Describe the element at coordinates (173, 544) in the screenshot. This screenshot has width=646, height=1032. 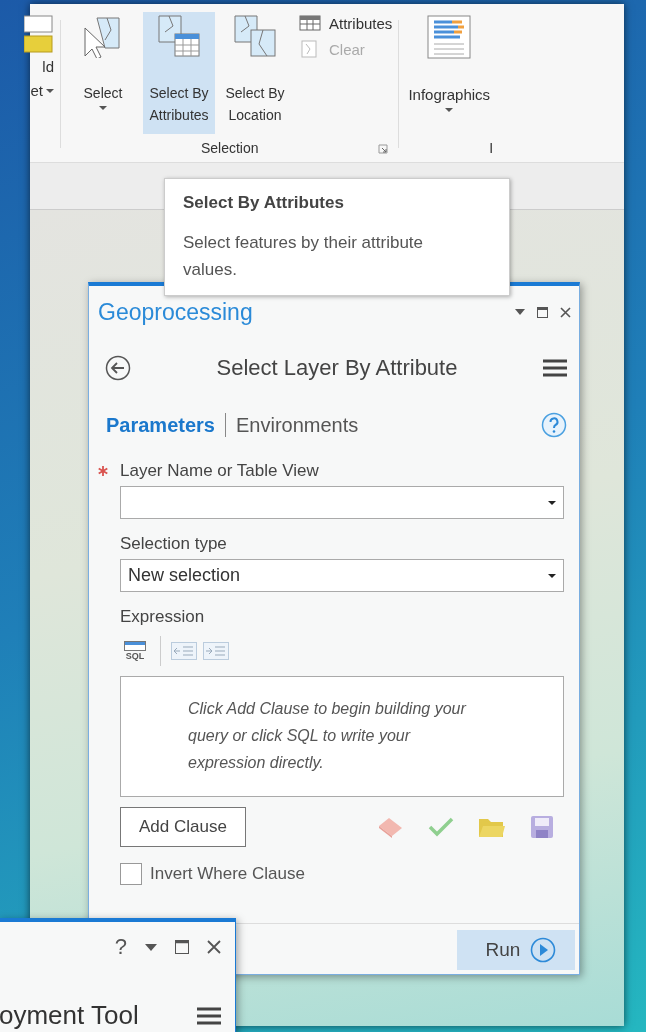
I see `field-label: Selection type` at that location.